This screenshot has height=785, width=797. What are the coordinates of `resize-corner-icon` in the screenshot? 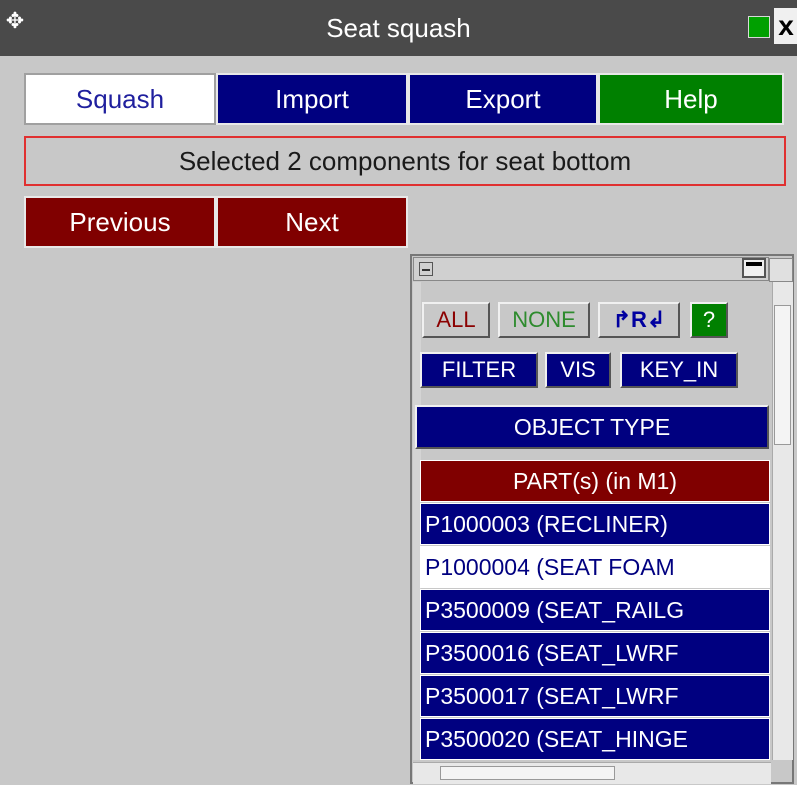 It's located at (781, 270).